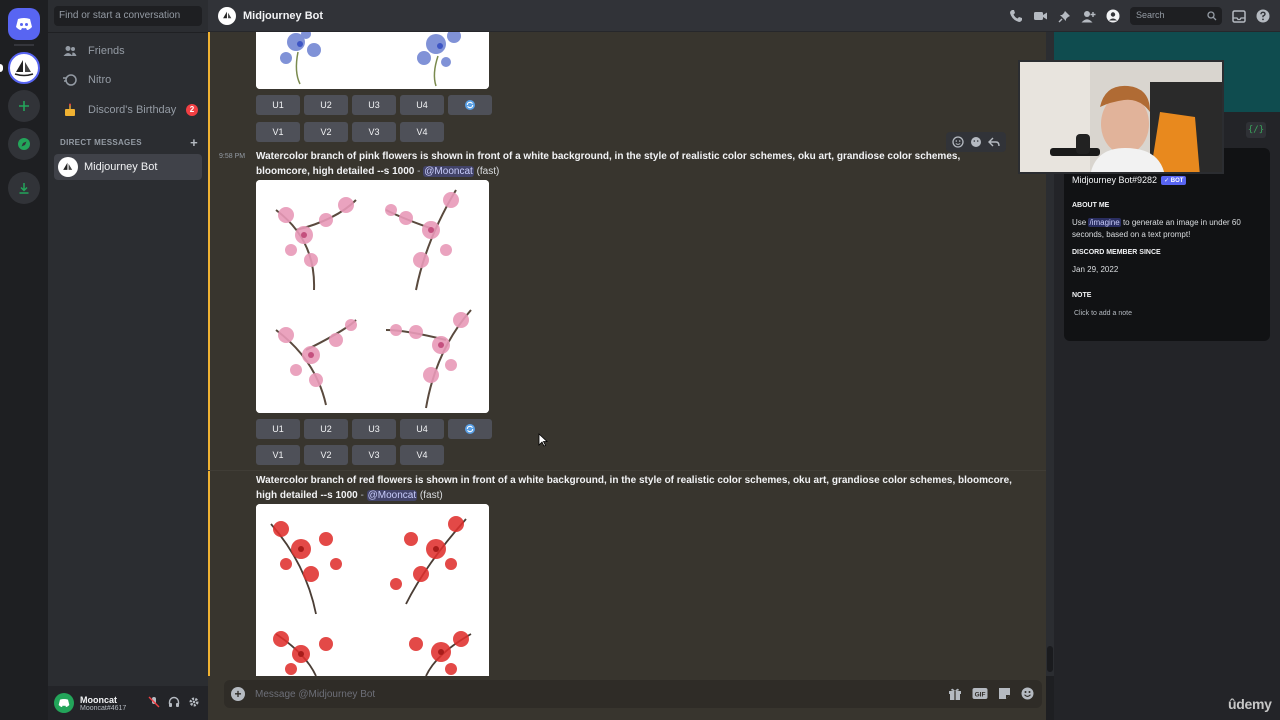 The width and height of the screenshot is (1280, 720). I want to click on message-divider, so click(627, 470).